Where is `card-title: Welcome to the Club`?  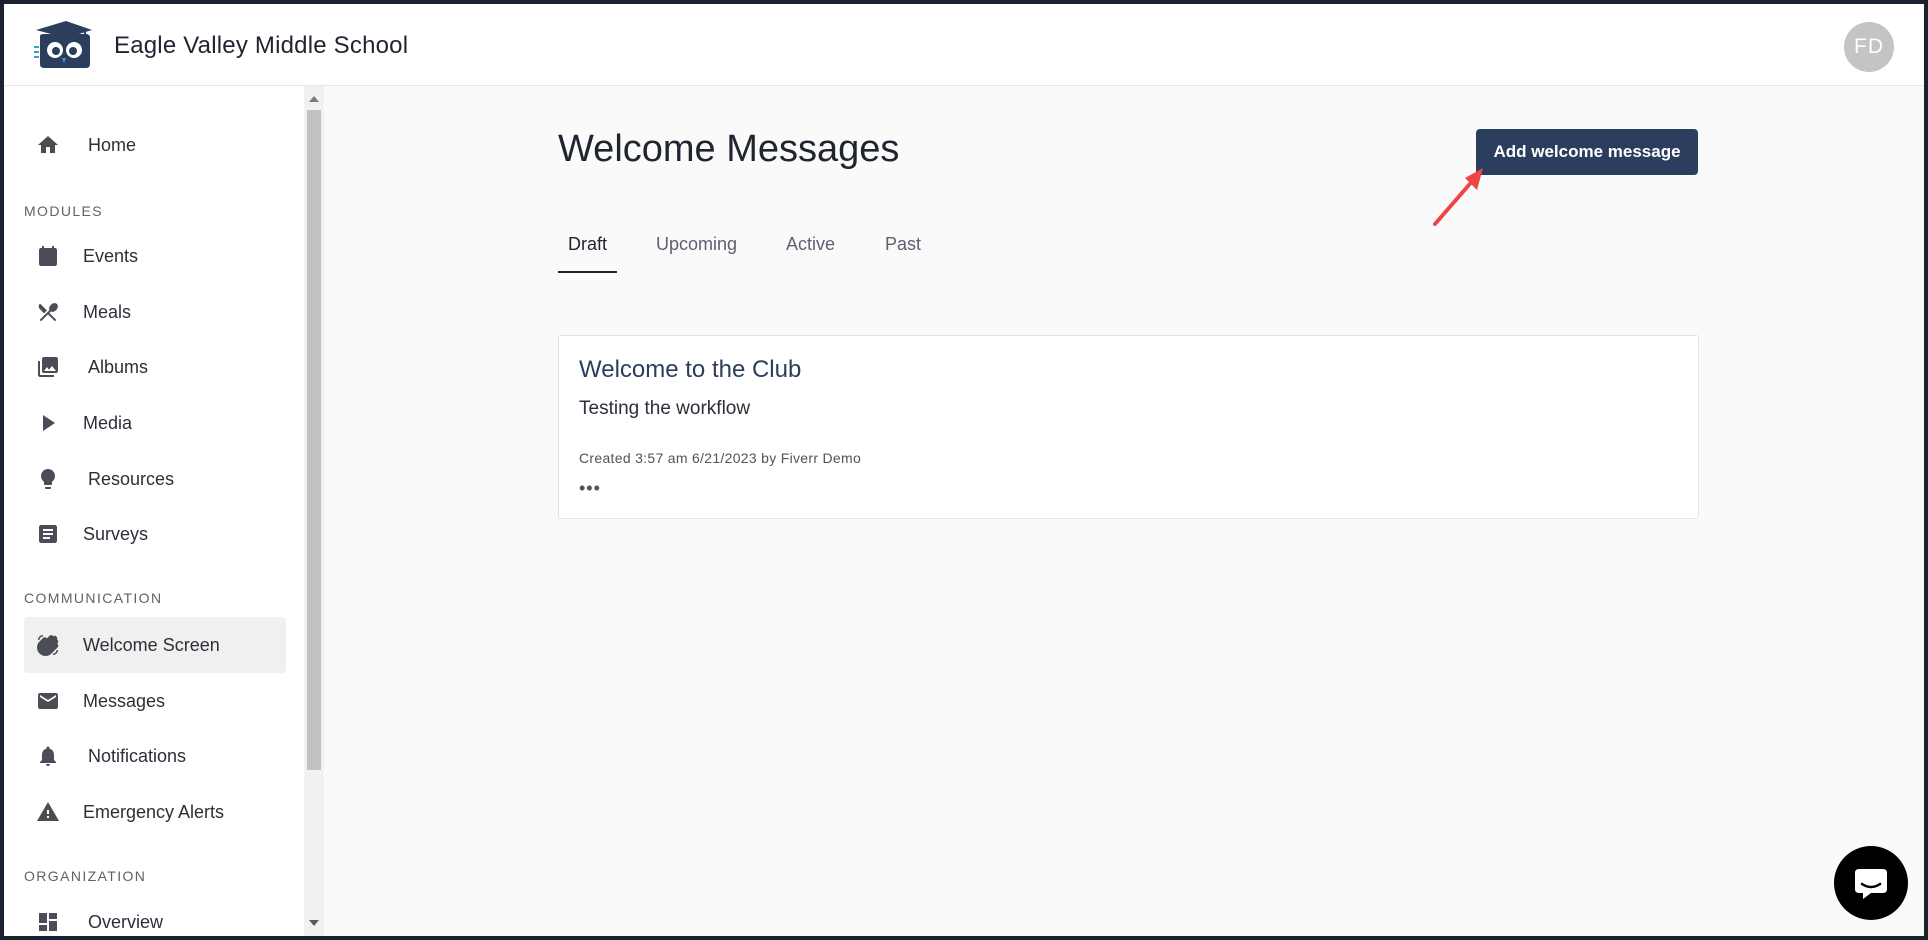 card-title: Welcome to the Club is located at coordinates (690, 370).